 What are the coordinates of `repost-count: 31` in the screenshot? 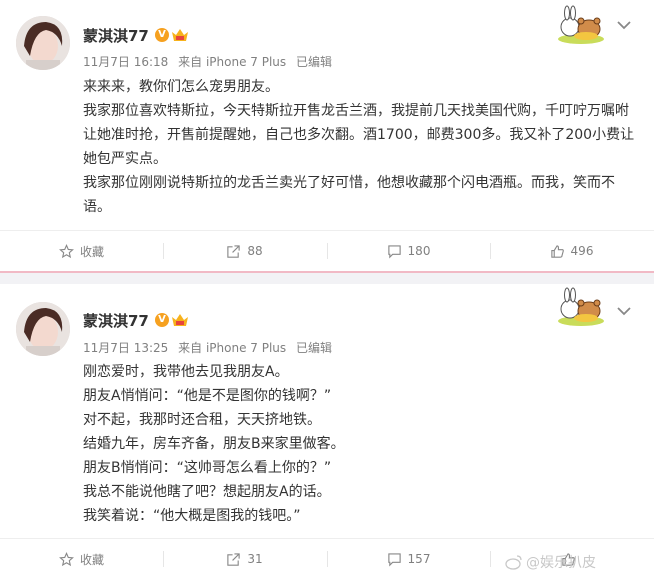 It's located at (255, 559).